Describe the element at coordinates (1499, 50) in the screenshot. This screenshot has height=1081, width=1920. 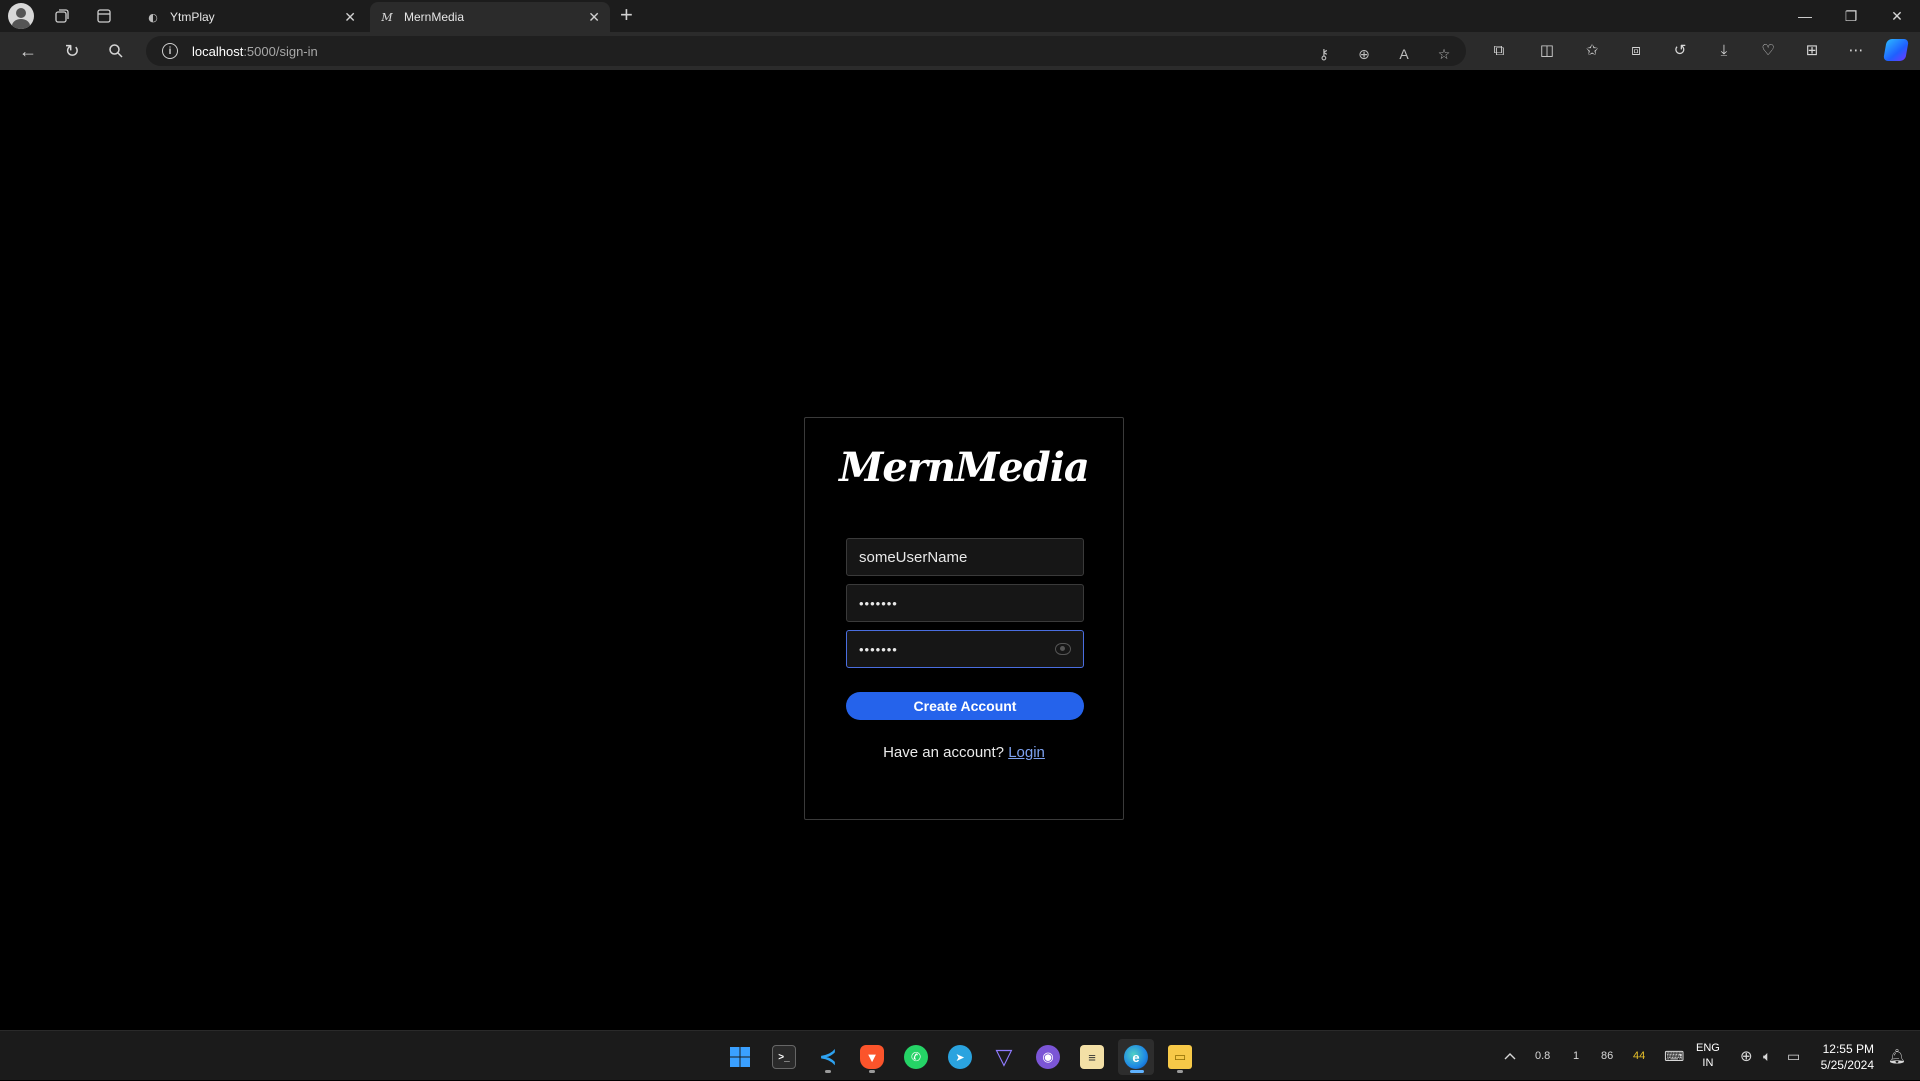
I see `extensions-icon: ⧉` at that location.